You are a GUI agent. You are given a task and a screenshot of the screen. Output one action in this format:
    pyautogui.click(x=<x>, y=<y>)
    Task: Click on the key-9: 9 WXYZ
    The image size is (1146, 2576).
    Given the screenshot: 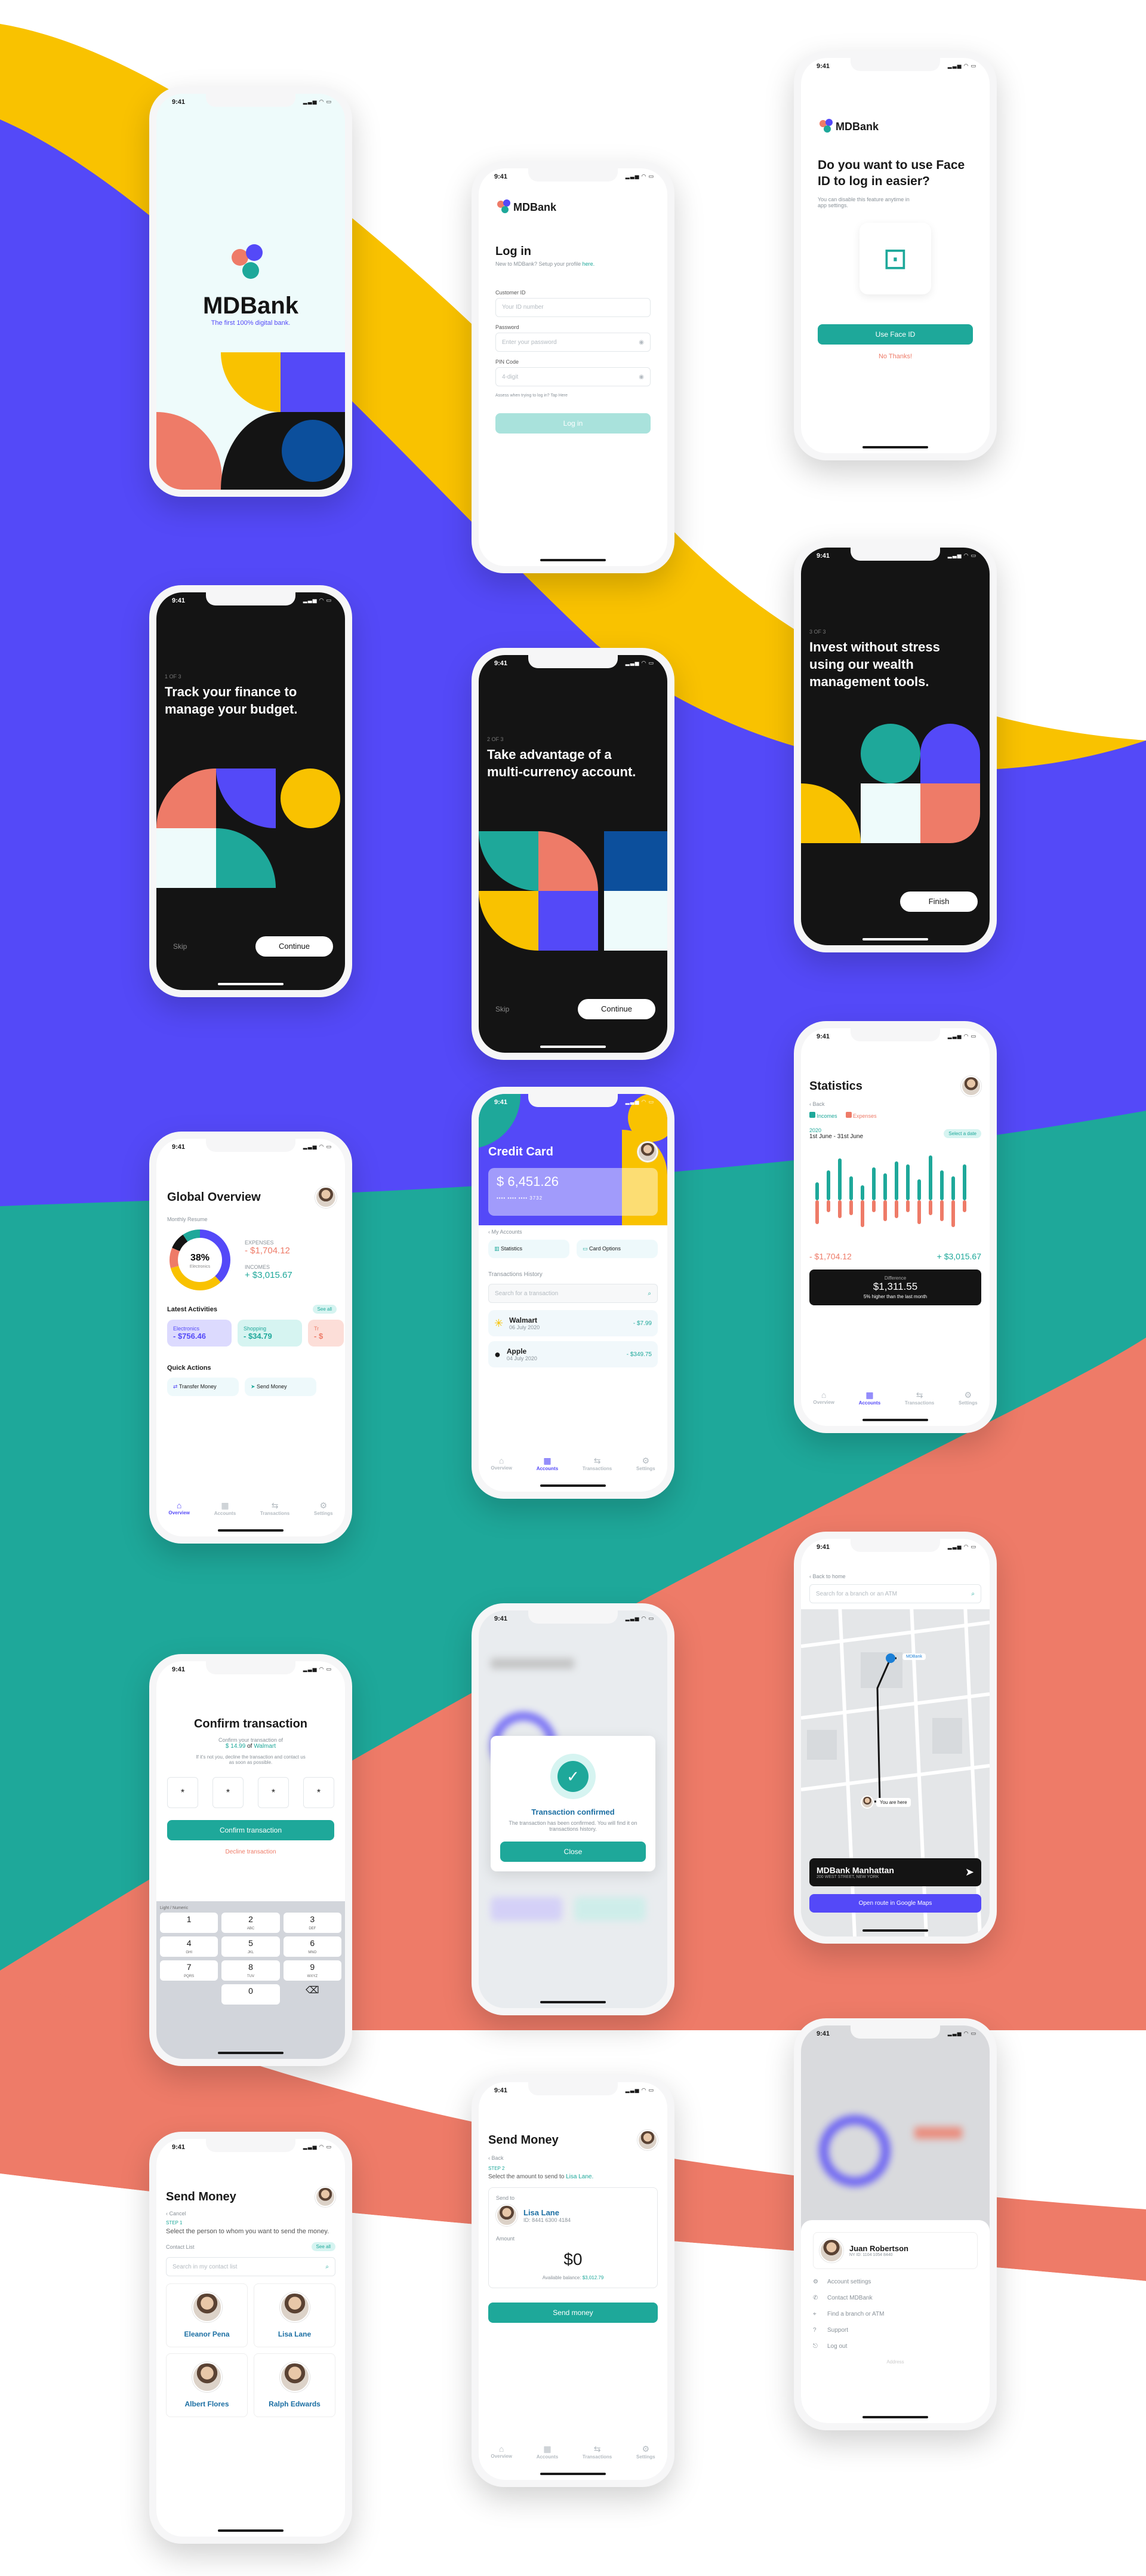 What is the action you would take?
    pyautogui.click(x=312, y=1970)
    